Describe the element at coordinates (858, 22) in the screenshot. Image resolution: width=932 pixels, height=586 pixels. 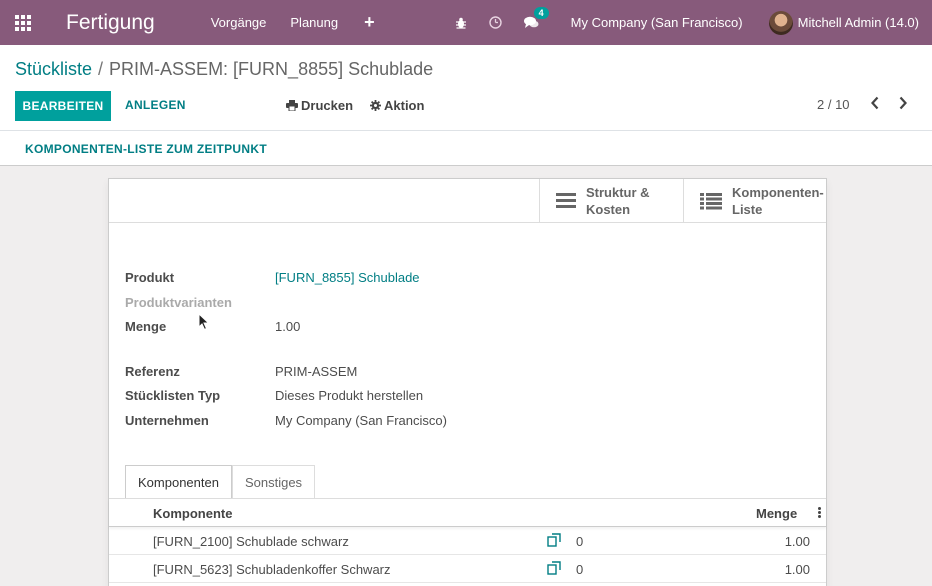
I see `user-name: Mitchell Admin (14.0)` at that location.